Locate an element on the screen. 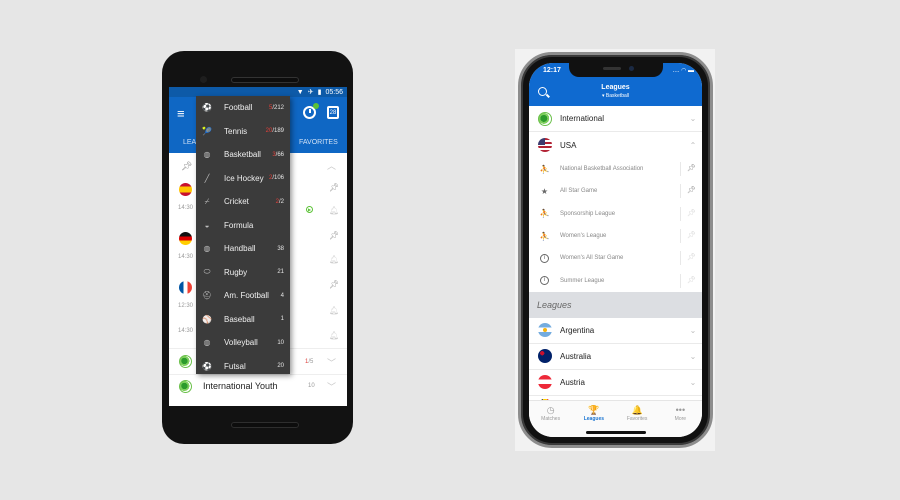 The height and width of the screenshot is (500, 900). sport-menu-item-ice-hockey: ╱ Ice Hockey 2/106 is located at coordinates (243, 179).